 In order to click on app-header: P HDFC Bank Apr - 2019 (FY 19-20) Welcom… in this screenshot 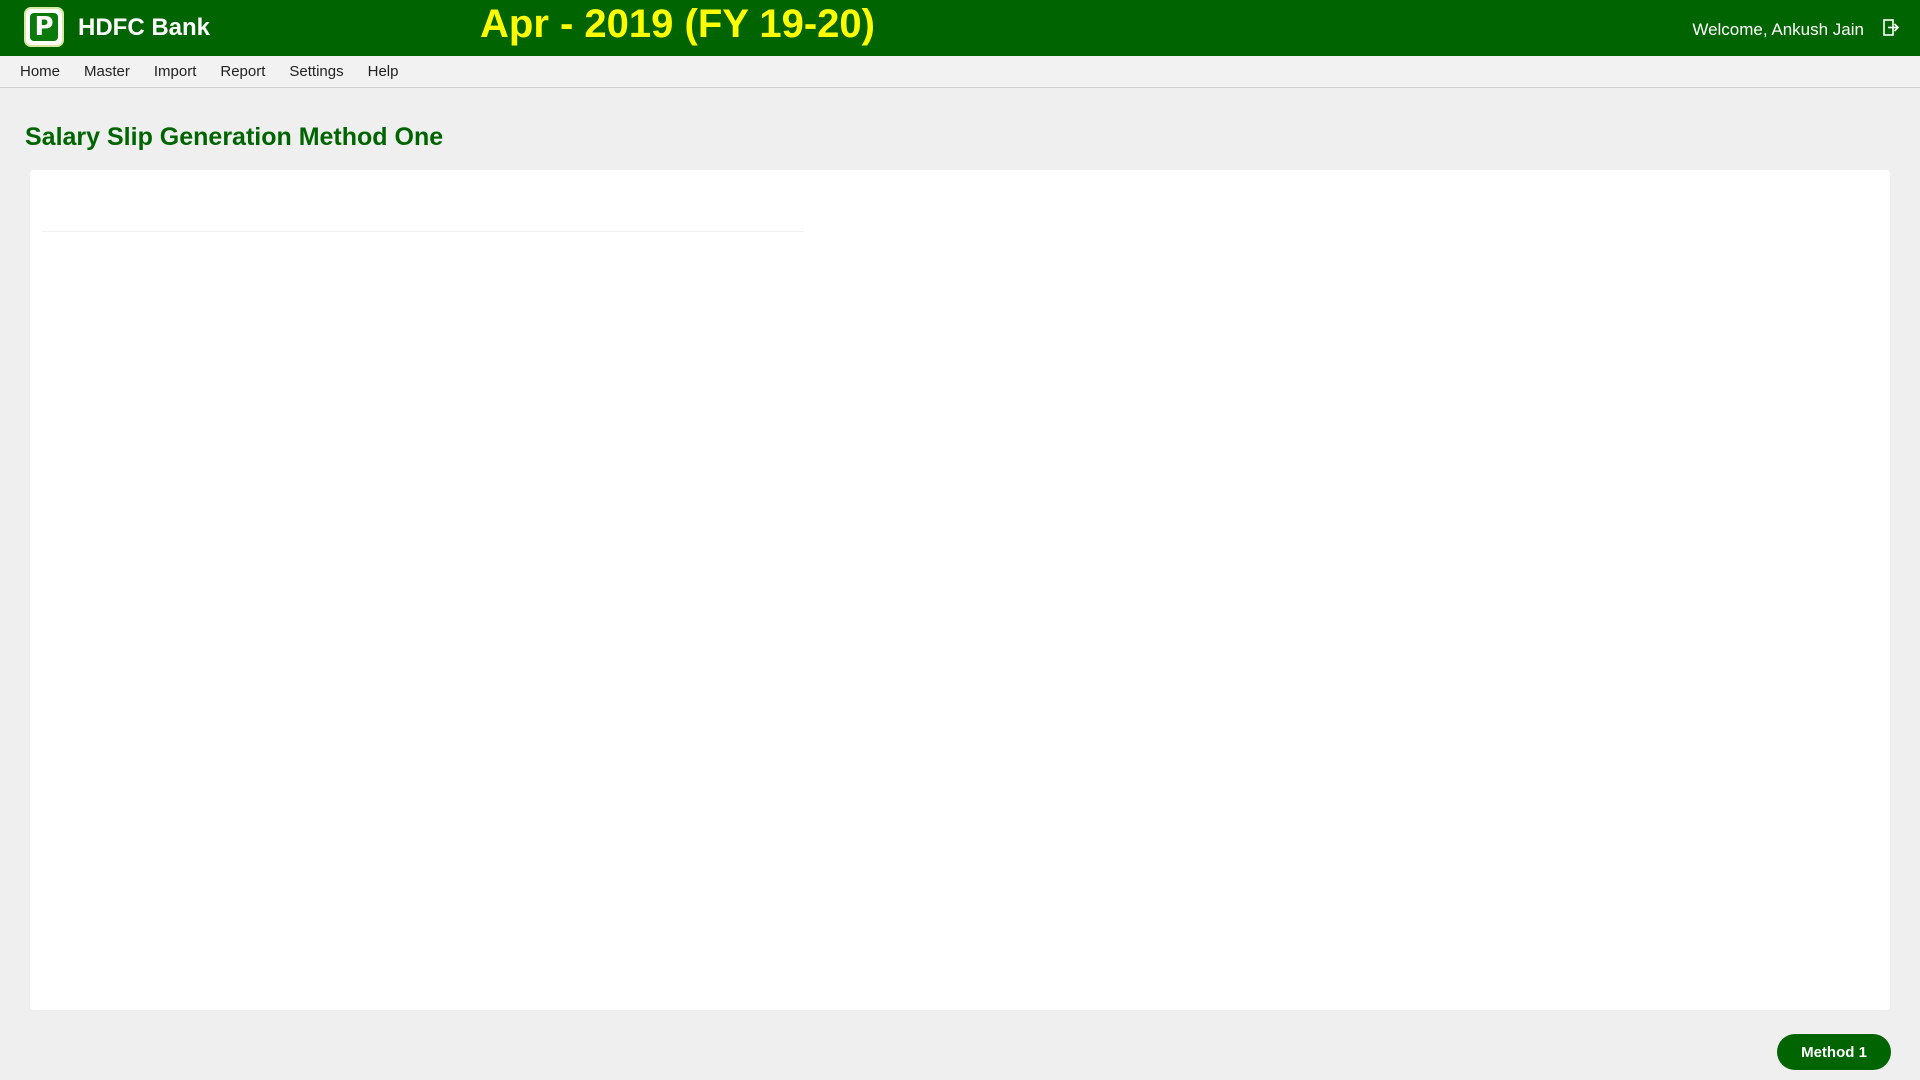, I will do `click(960, 28)`.